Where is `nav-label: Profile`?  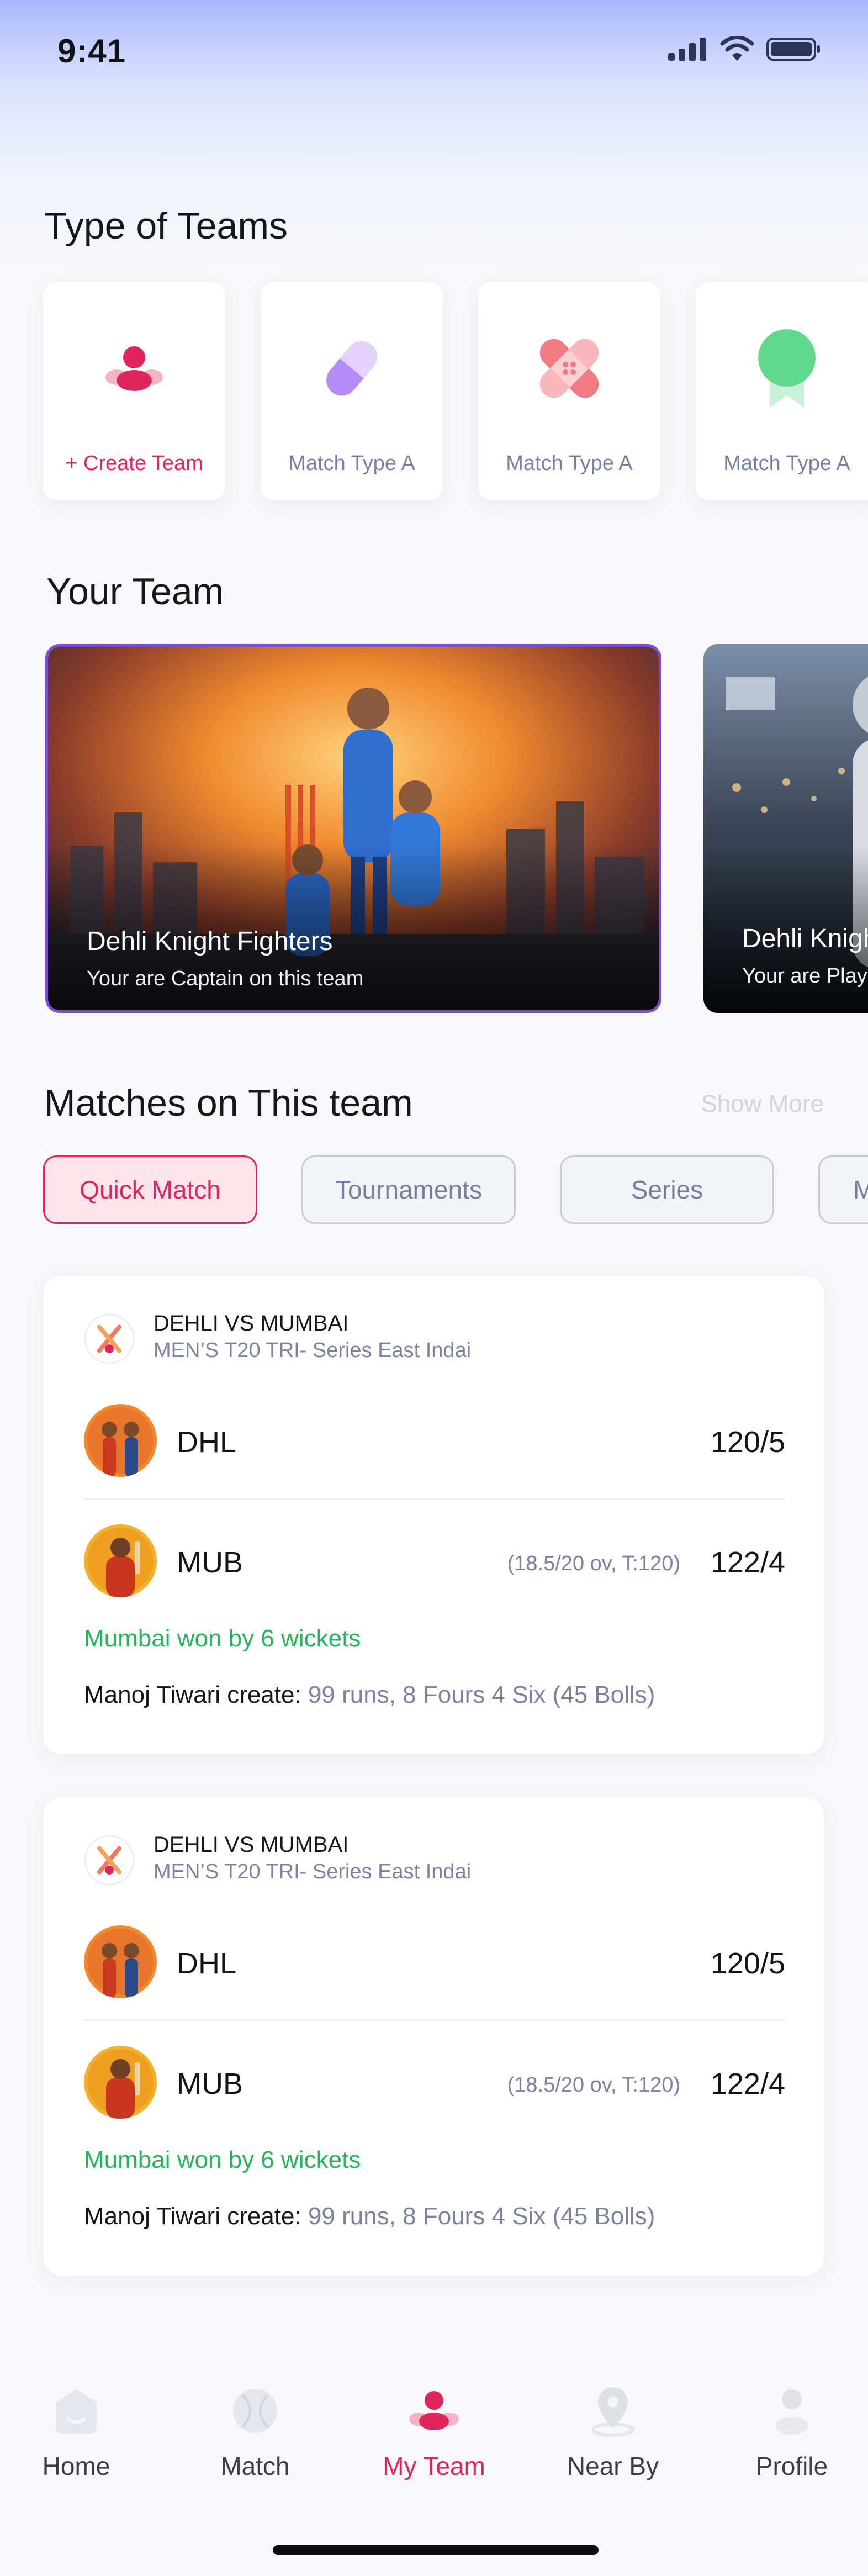 nav-label: Profile is located at coordinates (791, 2466).